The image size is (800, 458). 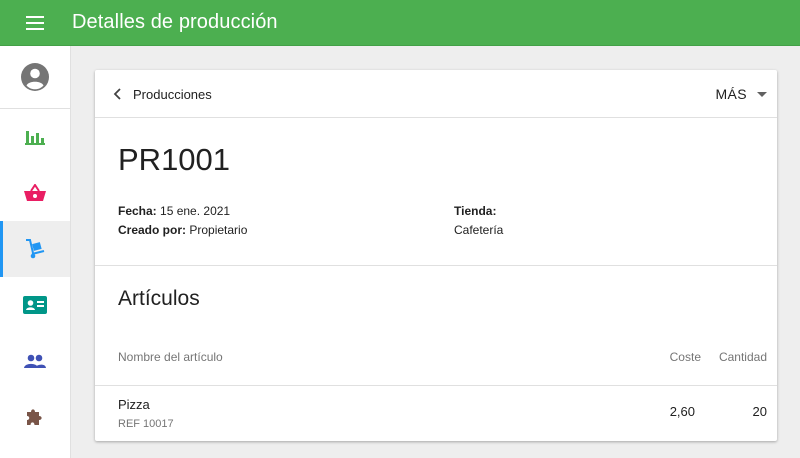 What do you see at coordinates (685, 357) in the screenshot?
I see `column-header-cost: Coste` at bounding box center [685, 357].